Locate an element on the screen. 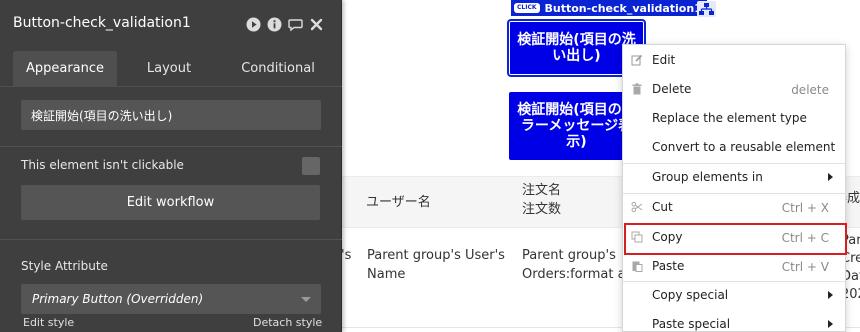 The image size is (860, 332). chevron-down-icon is located at coordinates (306, 299).